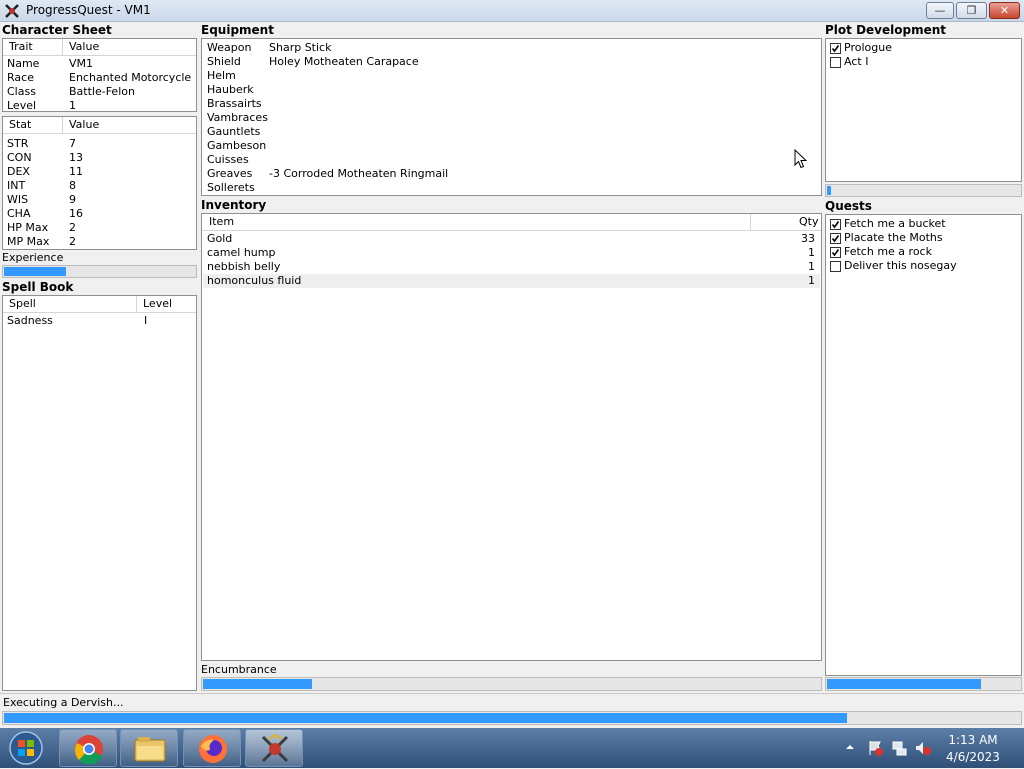 This screenshot has height=769, width=1024. Describe the element at coordinates (84, 46) in the screenshot. I see `value-column-header: Value` at that location.